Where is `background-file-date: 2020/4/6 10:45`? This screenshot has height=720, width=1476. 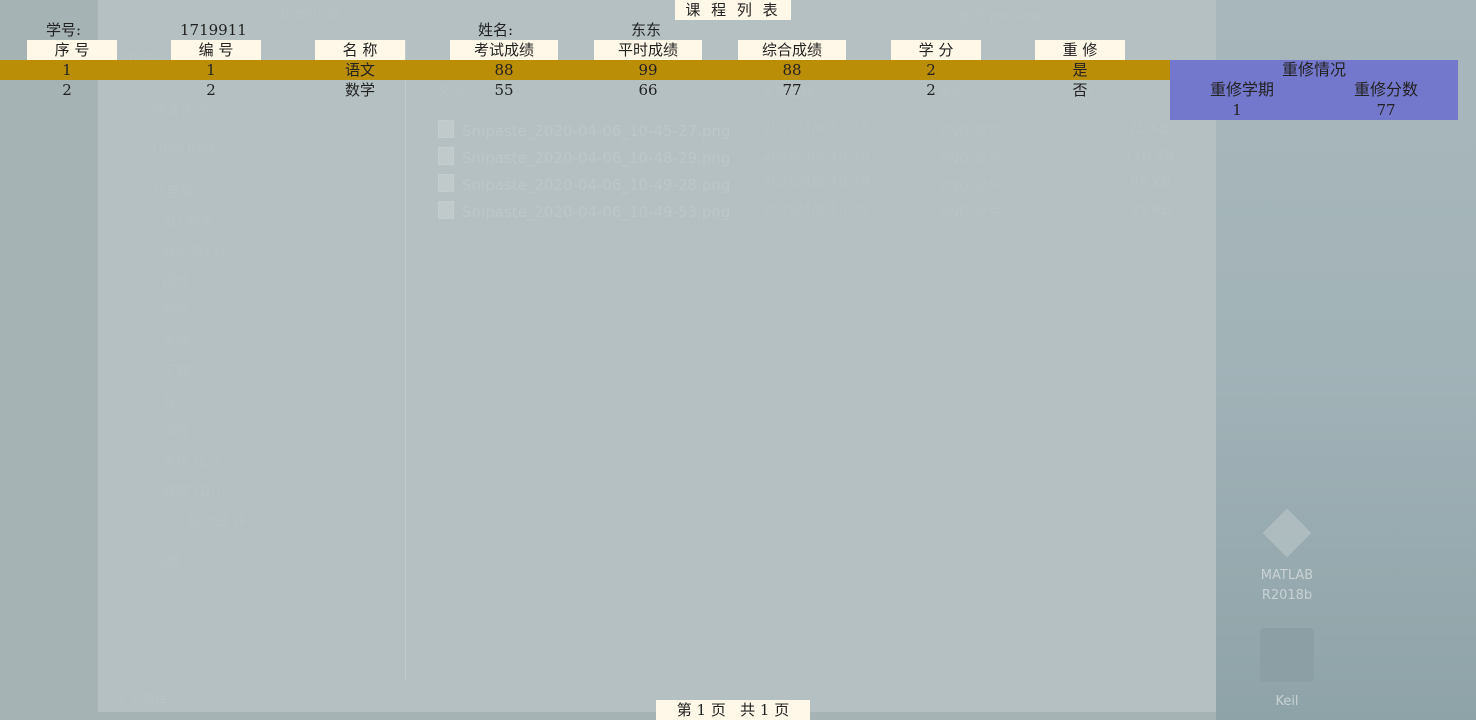
background-file-date: 2020/4/6 10:45 is located at coordinates (816, 129).